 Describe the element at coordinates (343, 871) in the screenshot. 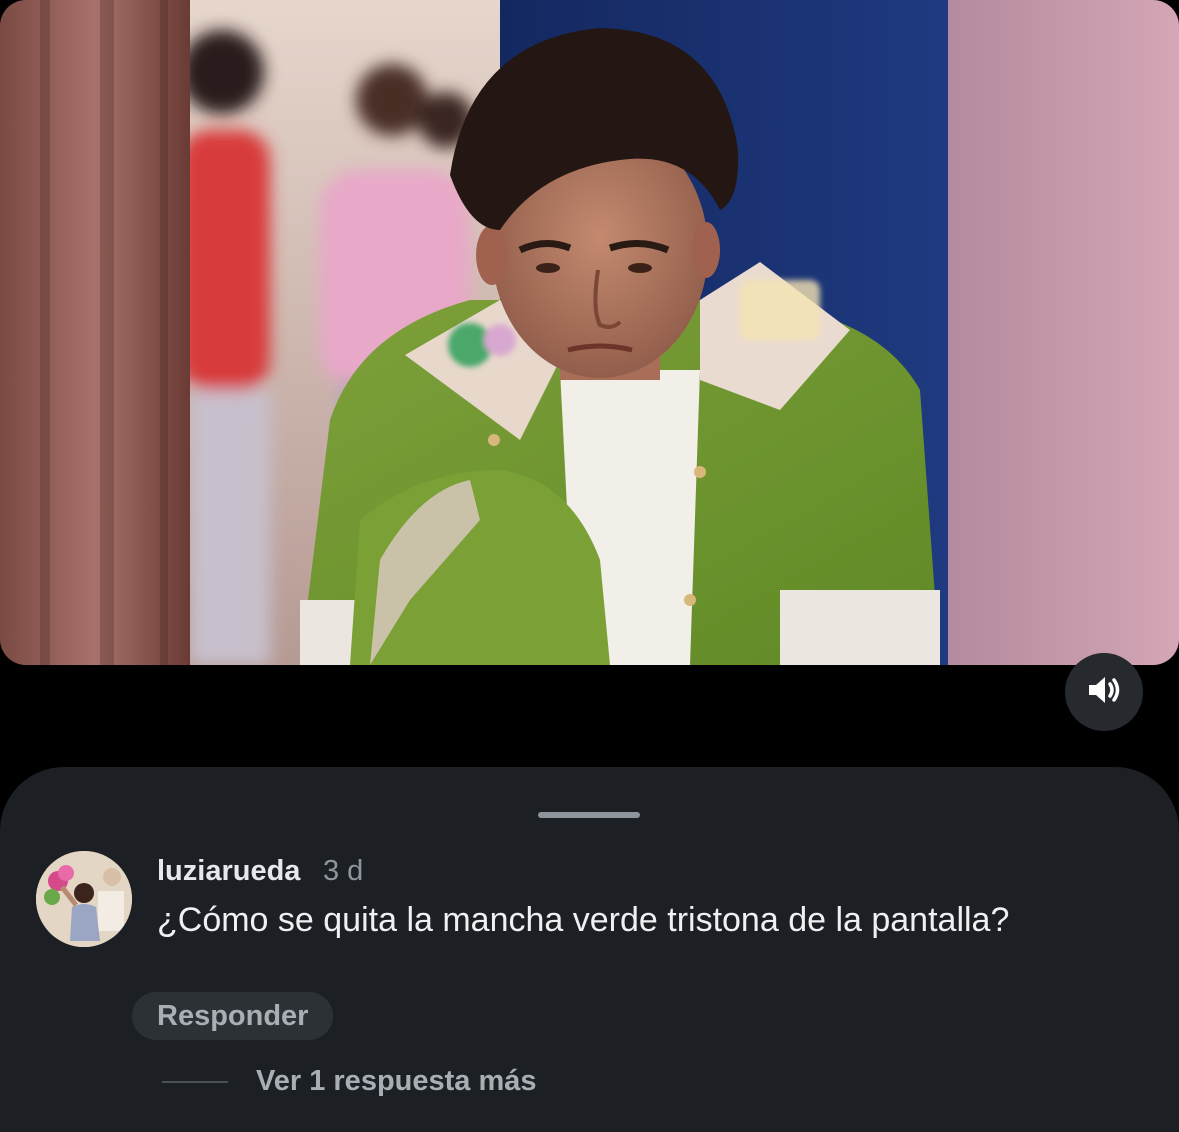

I see `comment-timestamp: 3 d` at that location.